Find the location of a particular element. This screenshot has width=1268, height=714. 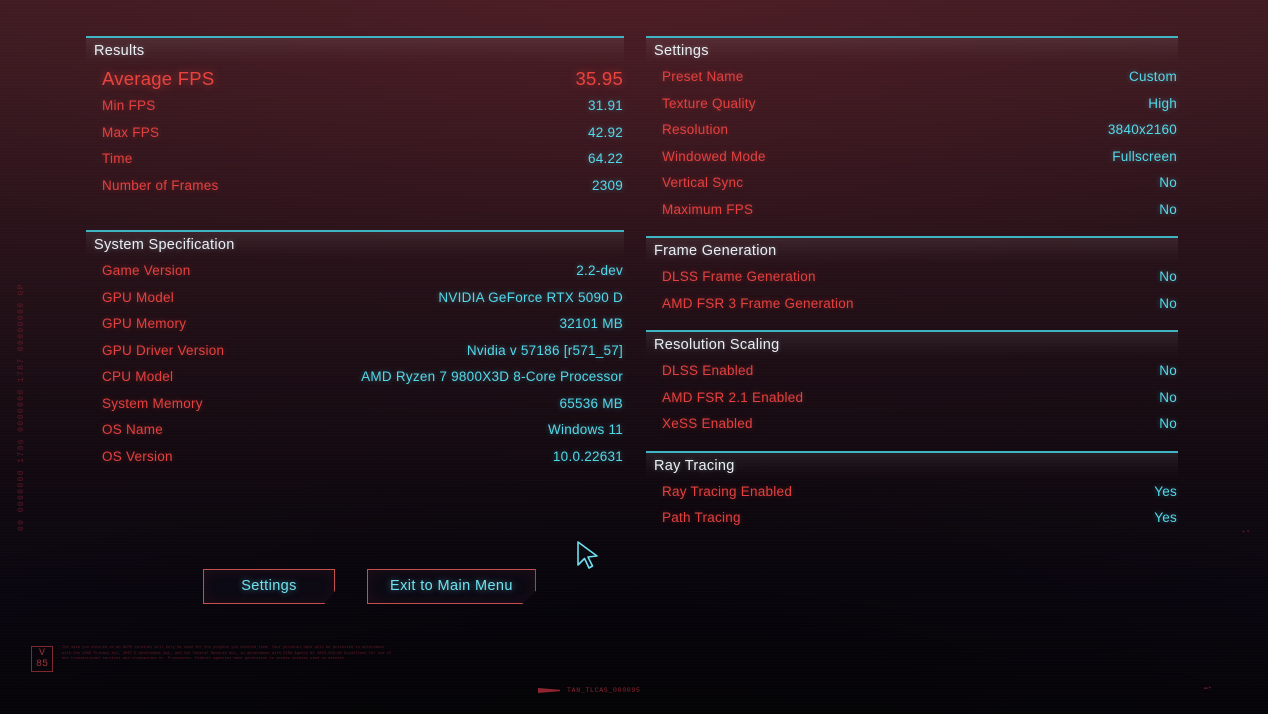

spec-label-cpu-model: CPU Model is located at coordinates (138, 376).